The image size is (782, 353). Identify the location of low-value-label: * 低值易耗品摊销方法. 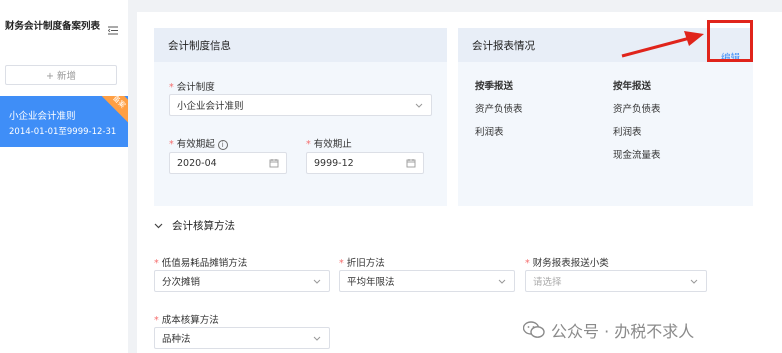
(200, 262).